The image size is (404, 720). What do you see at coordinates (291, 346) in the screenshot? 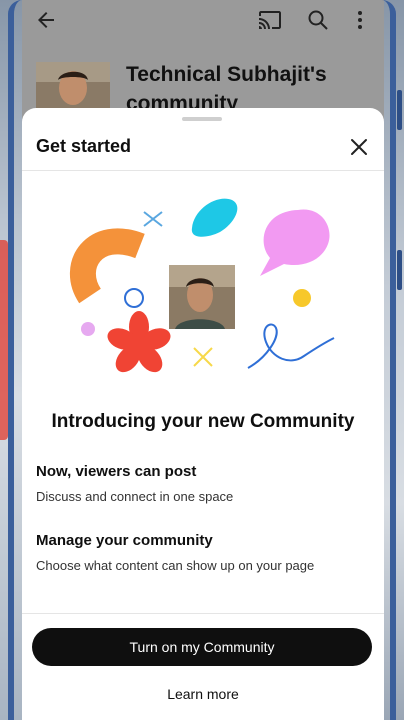
I see `blue-squiggle-shape` at bounding box center [291, 346].